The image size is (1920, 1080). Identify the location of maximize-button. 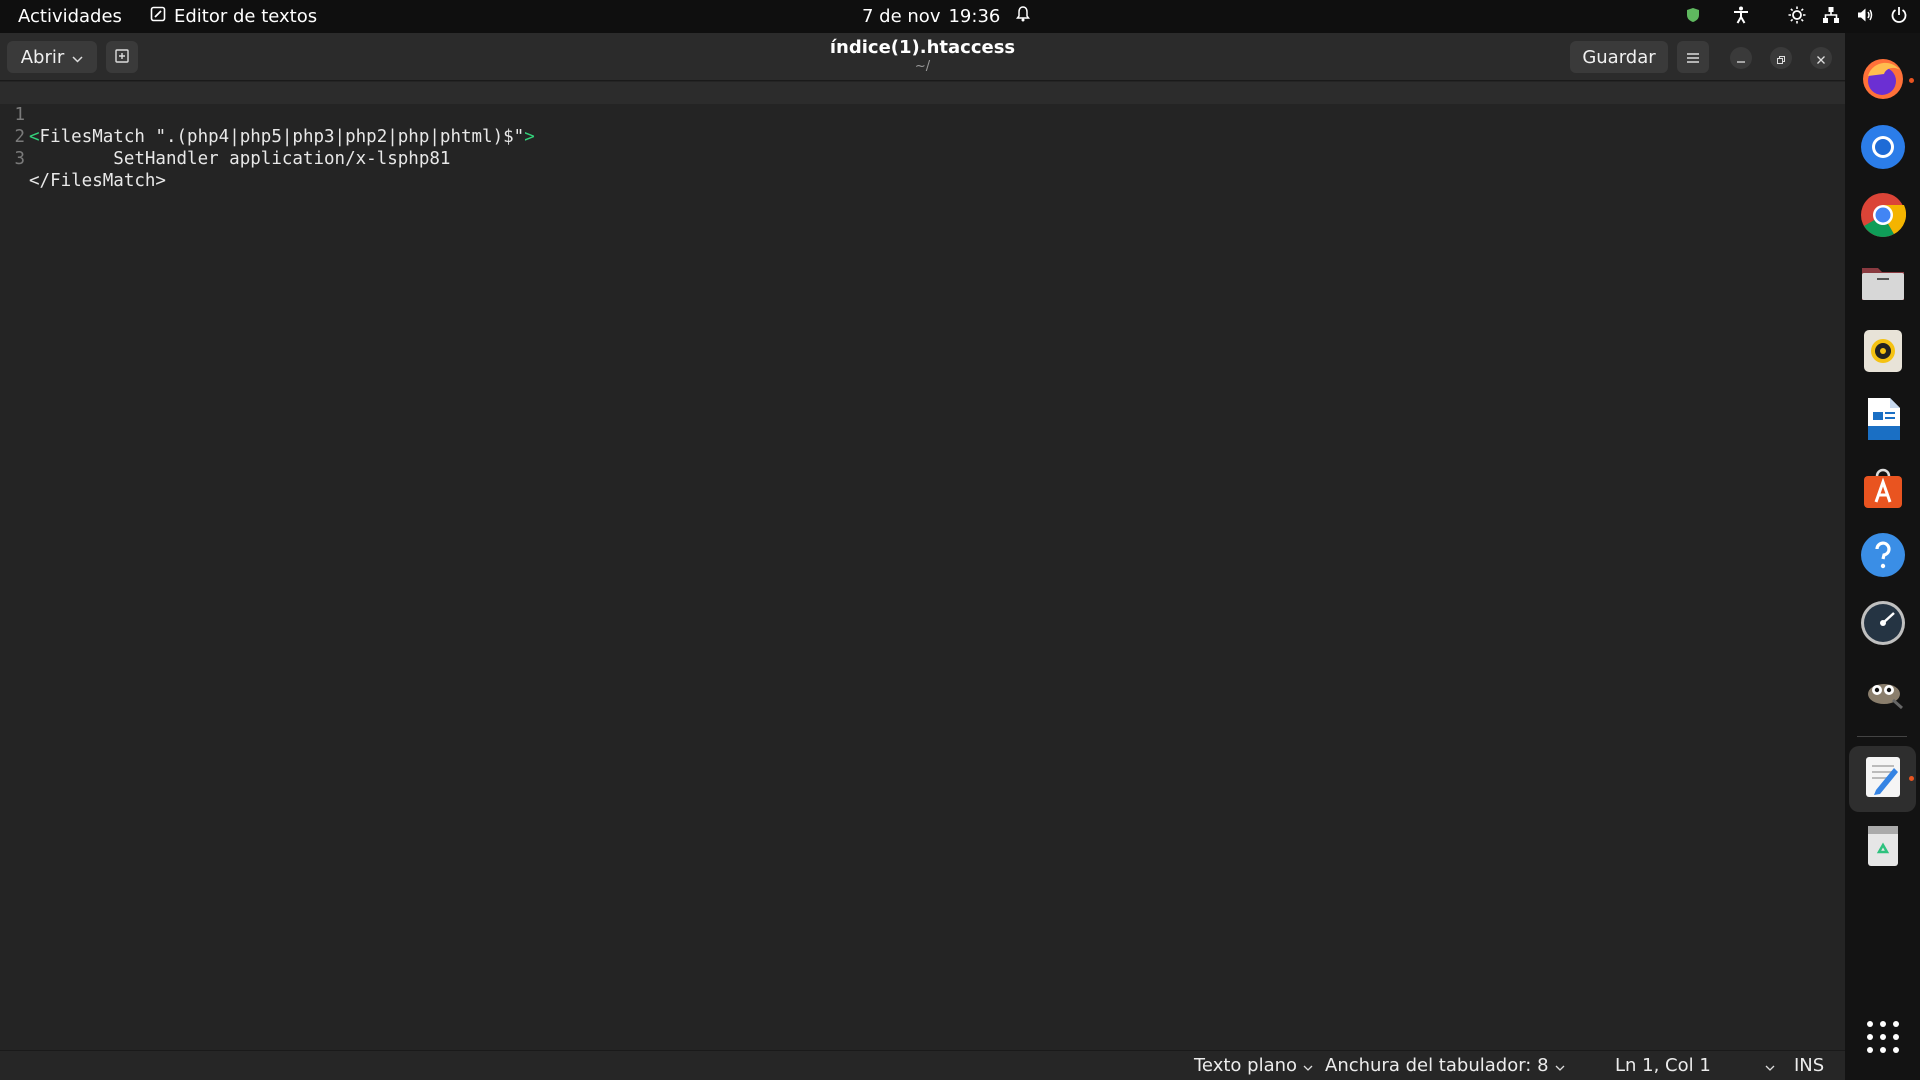
(1781, 58).